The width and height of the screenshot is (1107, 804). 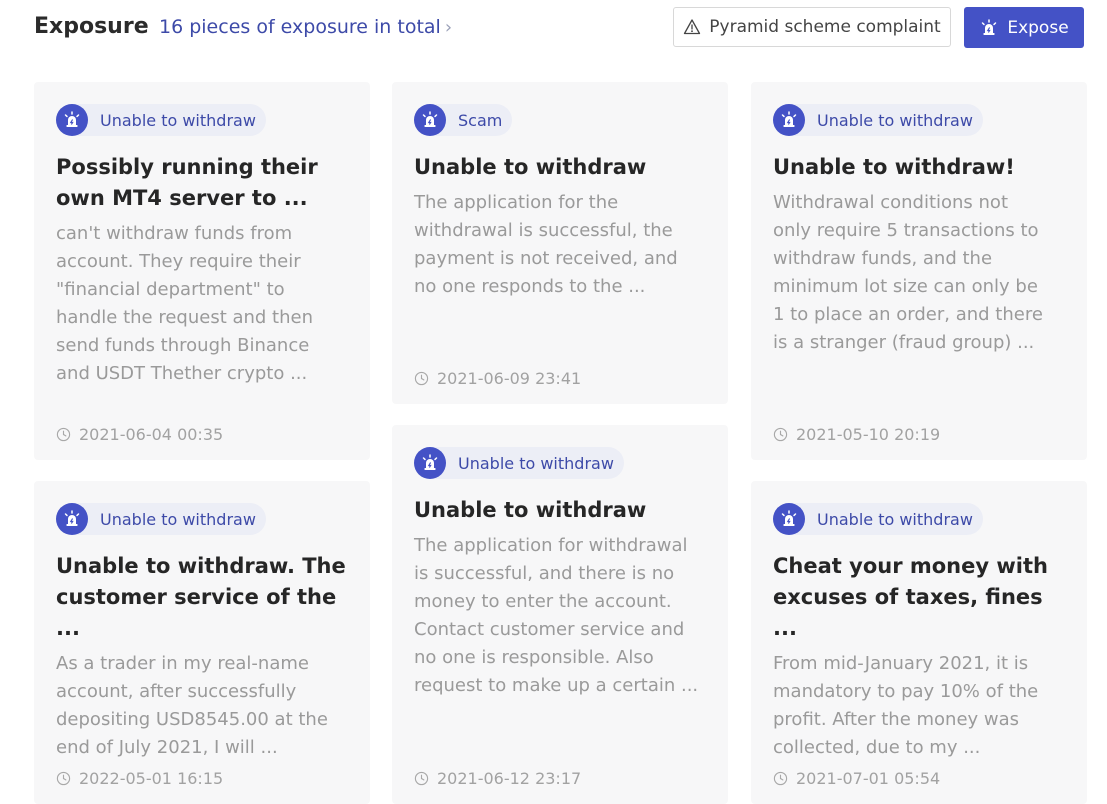 I want to click on card-summary-line: withdraw funds, and the, so click(x=883, y=258).